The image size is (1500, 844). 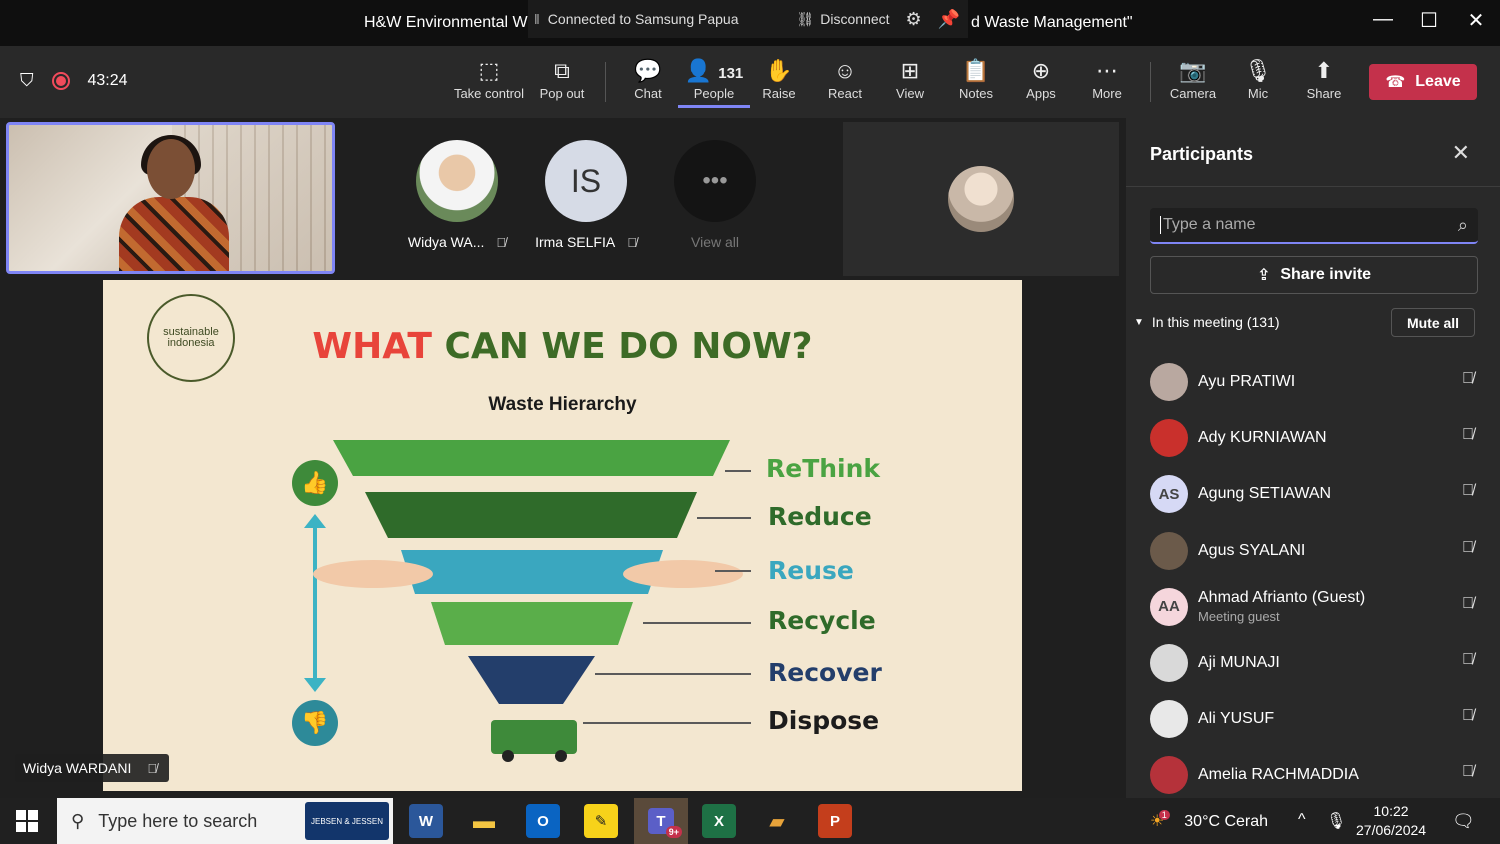 I want to click on leave-button: ☎ Leave, so click(x=1423, y=82).